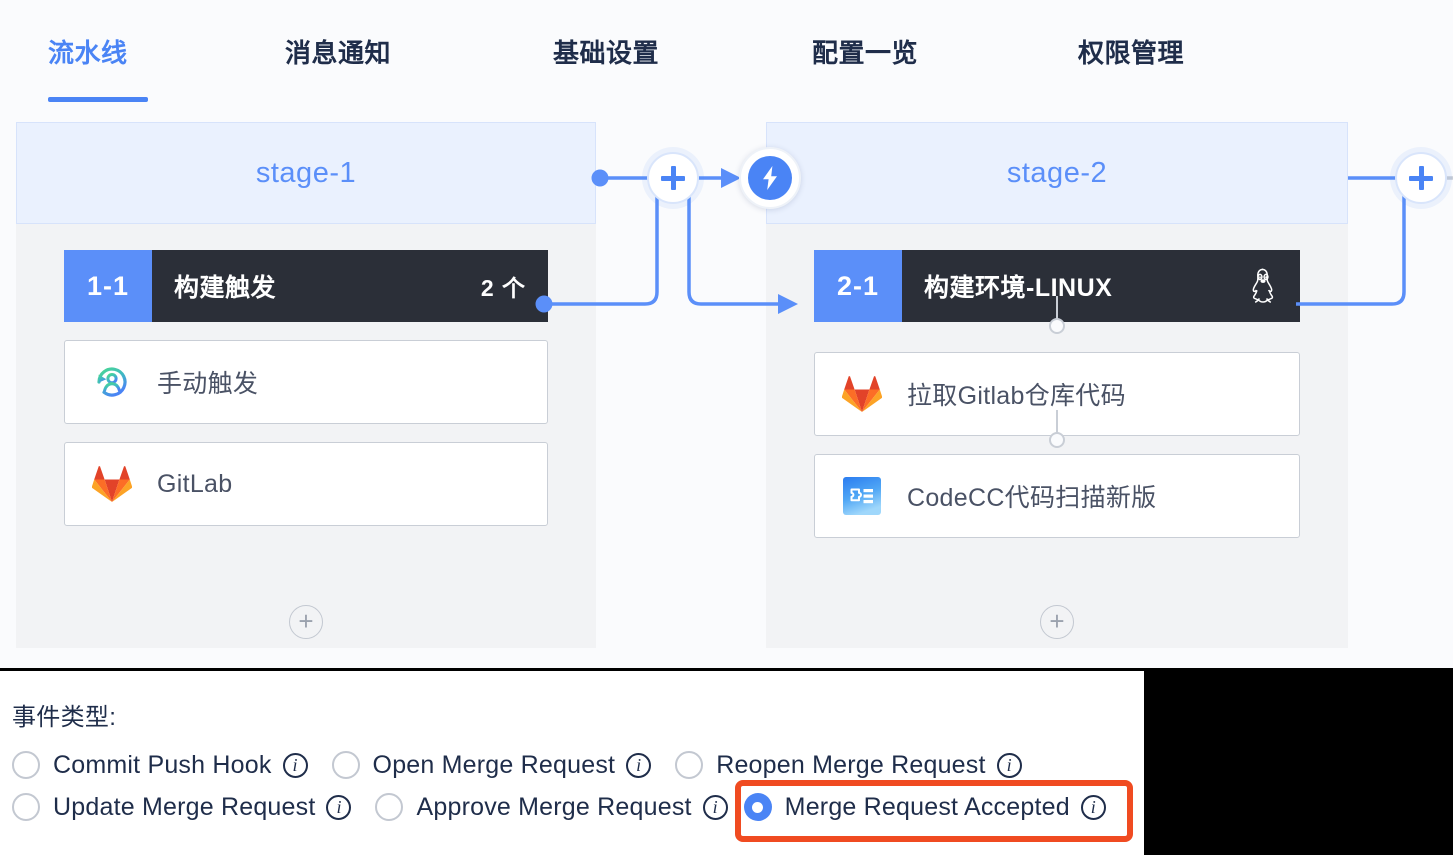  What do you see at coordinates (98, 99) in the screenshot?
I see `tab-active-indicator` at bounding box center [98, 99].